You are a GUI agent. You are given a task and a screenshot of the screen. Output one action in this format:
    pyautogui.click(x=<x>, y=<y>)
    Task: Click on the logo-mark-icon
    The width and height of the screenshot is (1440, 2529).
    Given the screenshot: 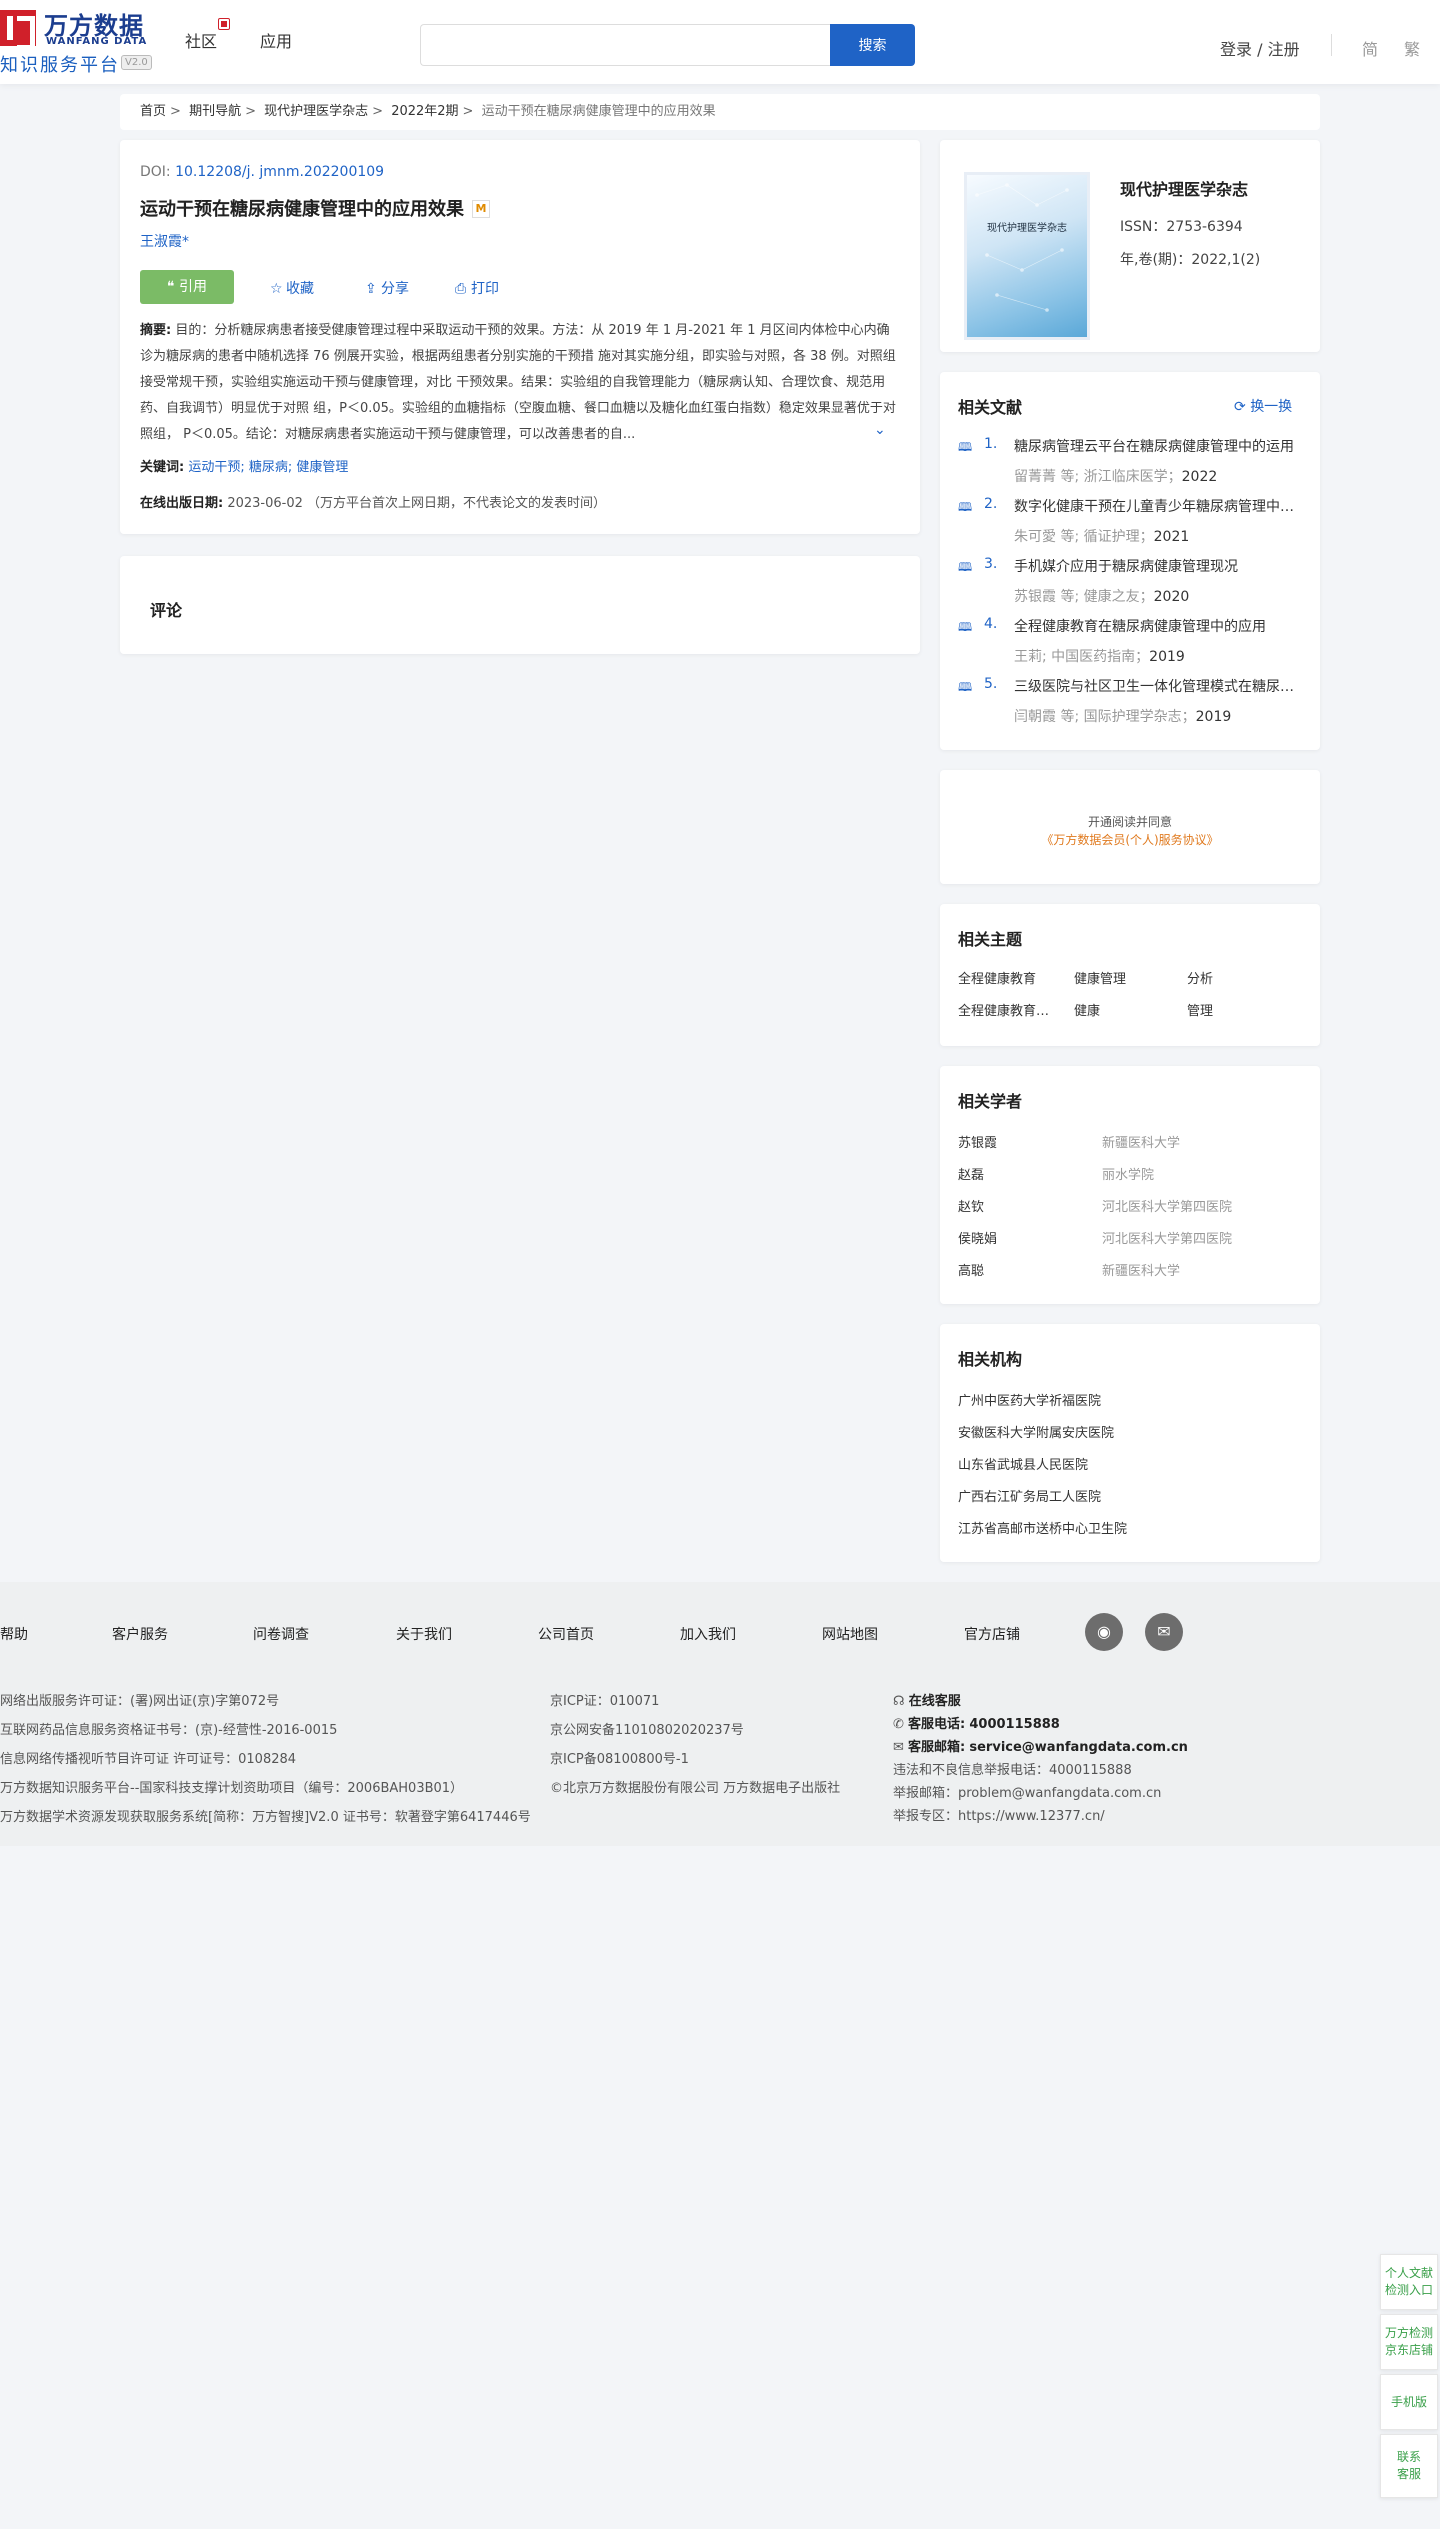 What is the action you would take?
    pyautogui.click(x=18, y=30)
    